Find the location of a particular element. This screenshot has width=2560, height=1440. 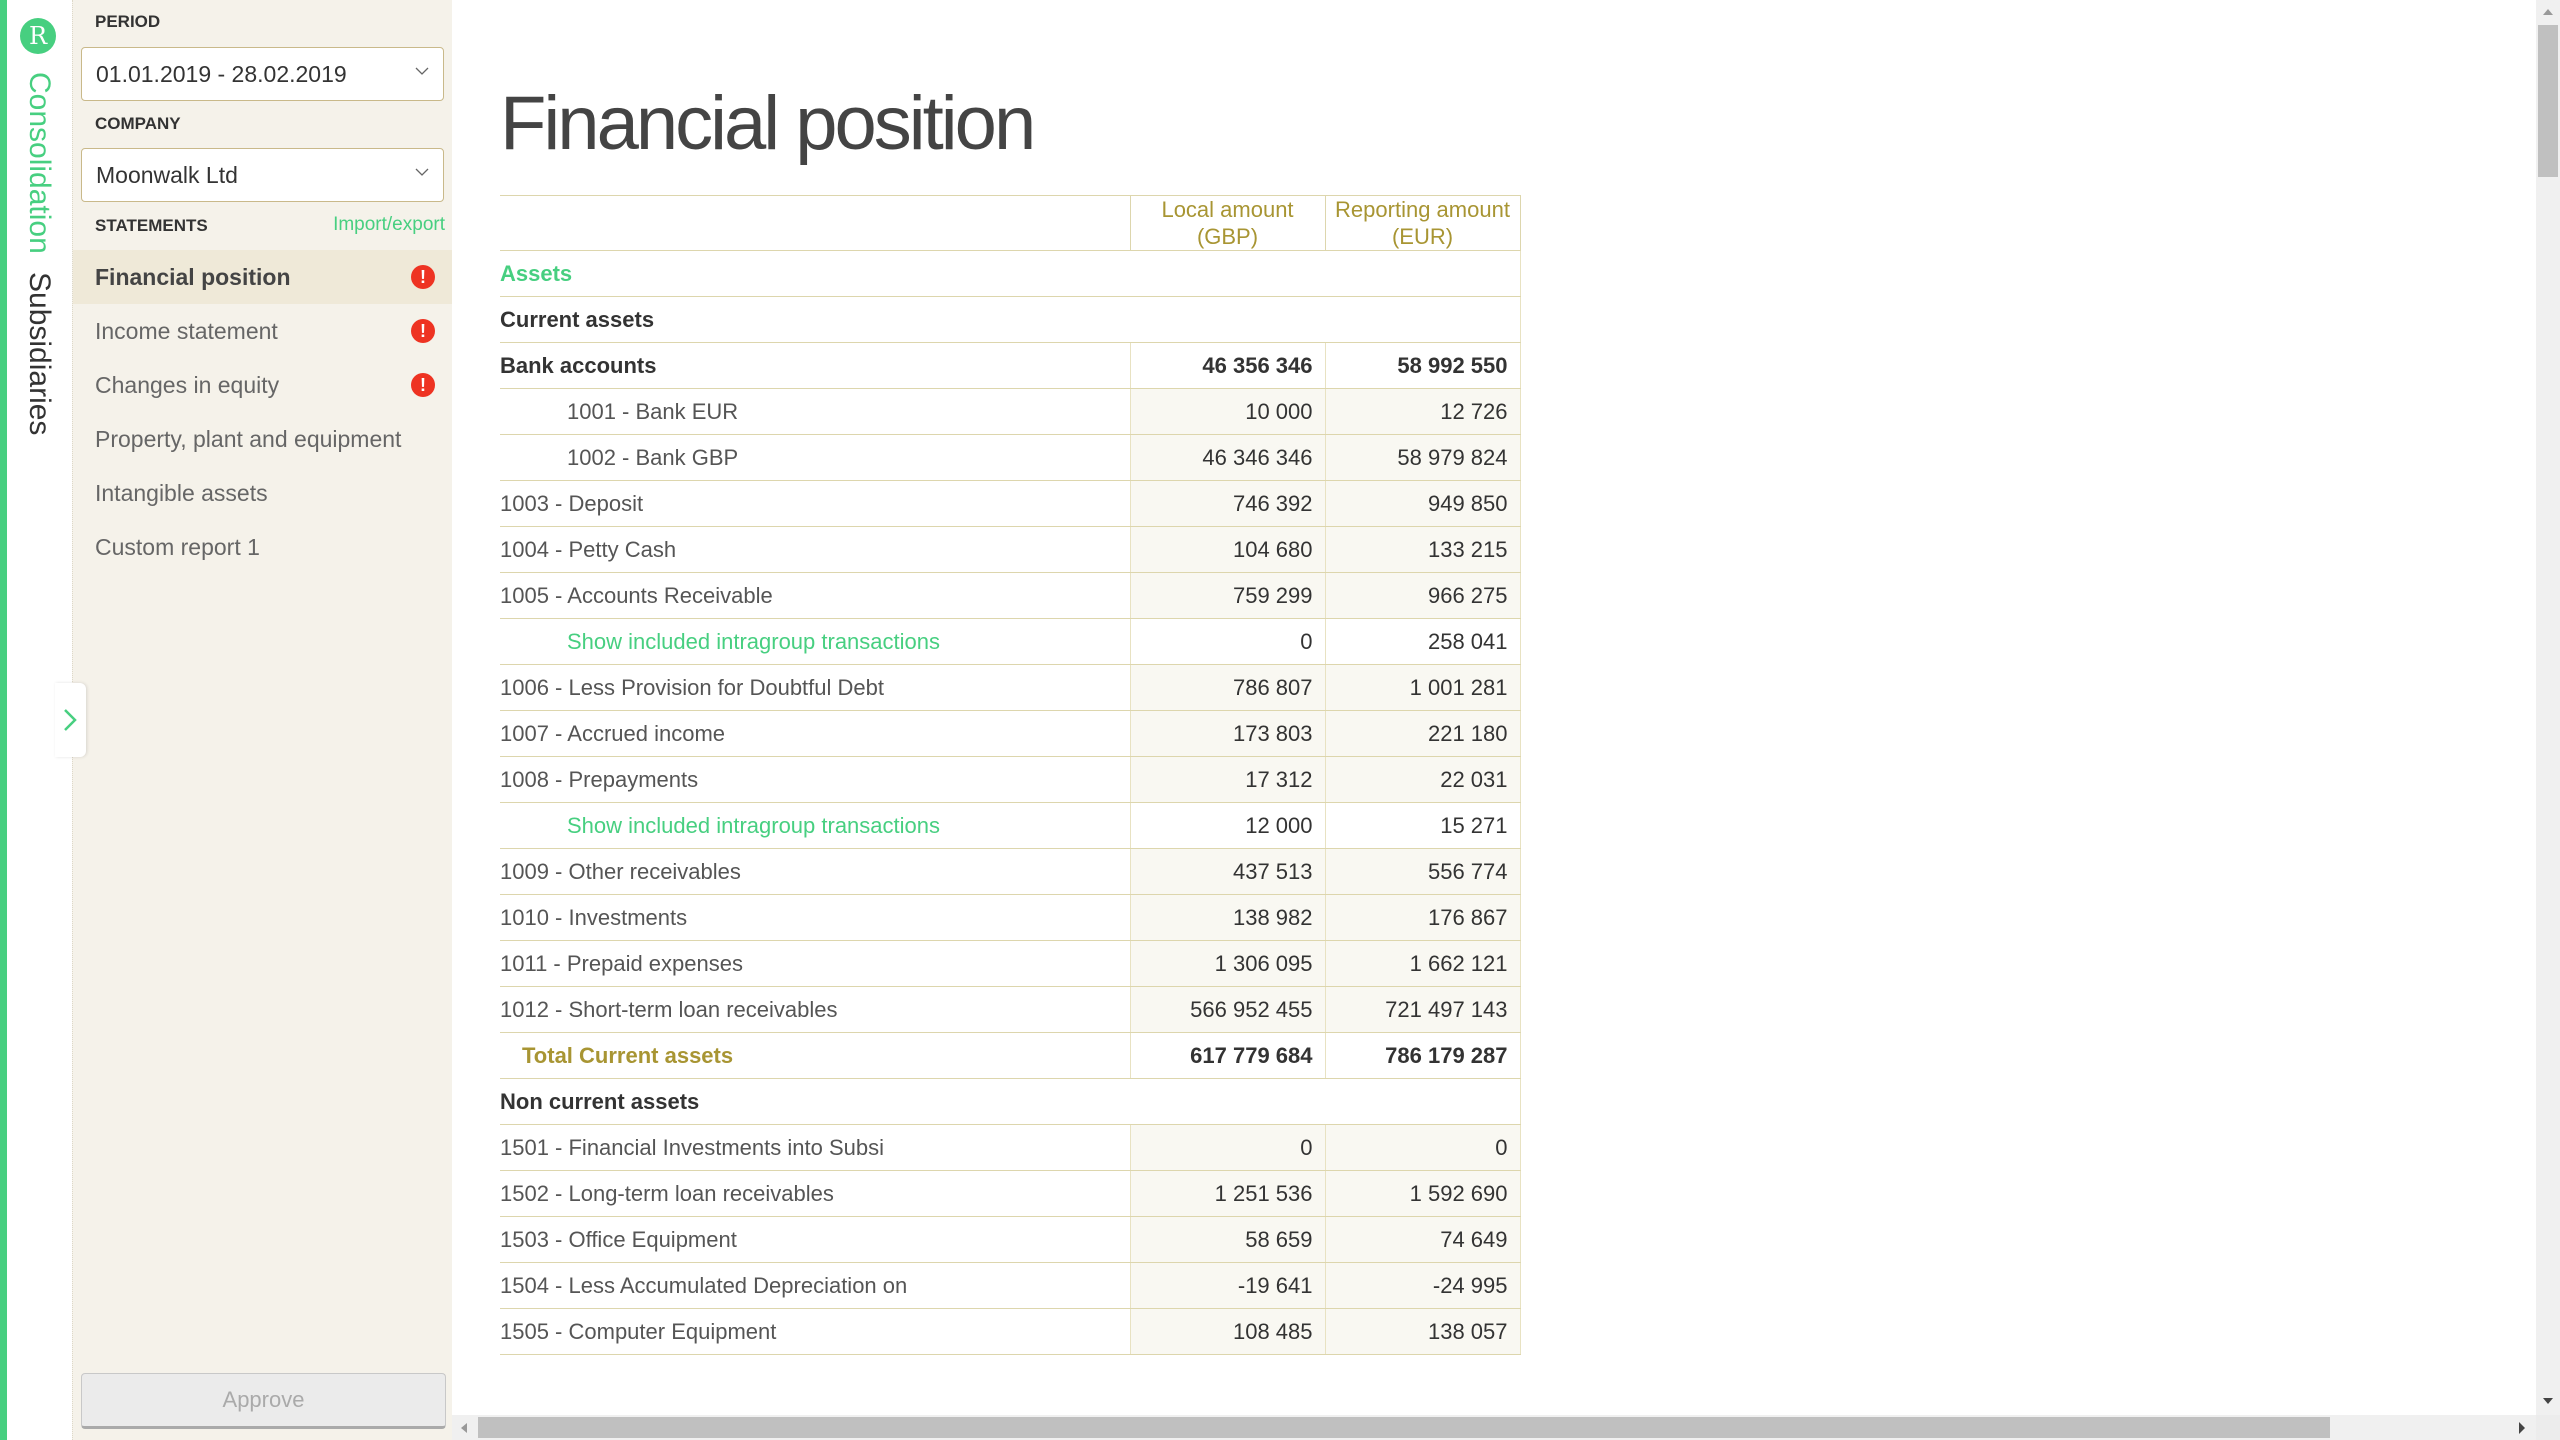

table-row: 1009 - Other receivables 437 513 556 774 is located at coordinates (1010, 871).